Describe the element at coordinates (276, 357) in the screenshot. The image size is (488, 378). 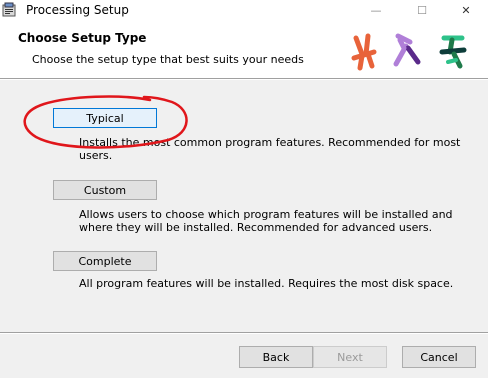
I see `back-button: Back` at that location.